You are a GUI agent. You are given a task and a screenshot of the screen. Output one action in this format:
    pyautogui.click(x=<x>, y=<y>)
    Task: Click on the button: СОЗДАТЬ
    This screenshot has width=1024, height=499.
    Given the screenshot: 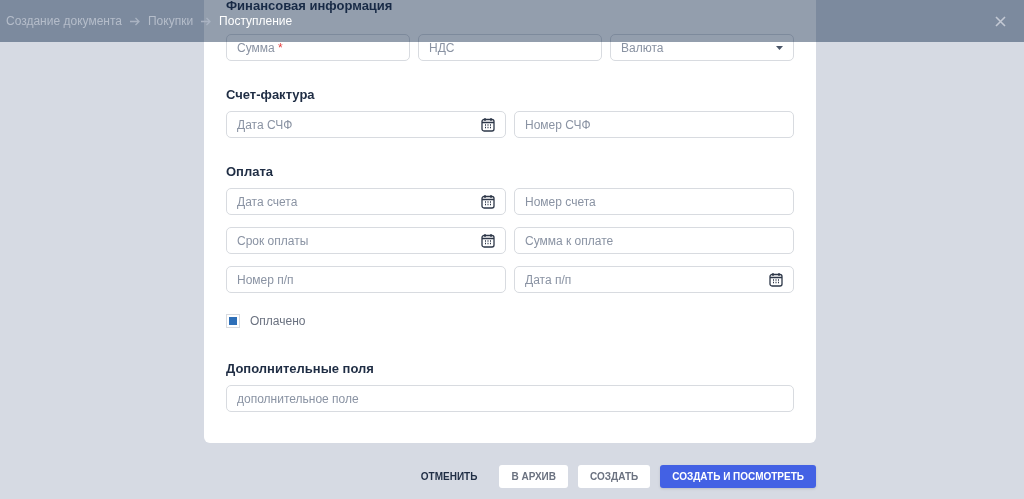 What is the action you would take?
    pyautogui.click(x=614, y=476)
    